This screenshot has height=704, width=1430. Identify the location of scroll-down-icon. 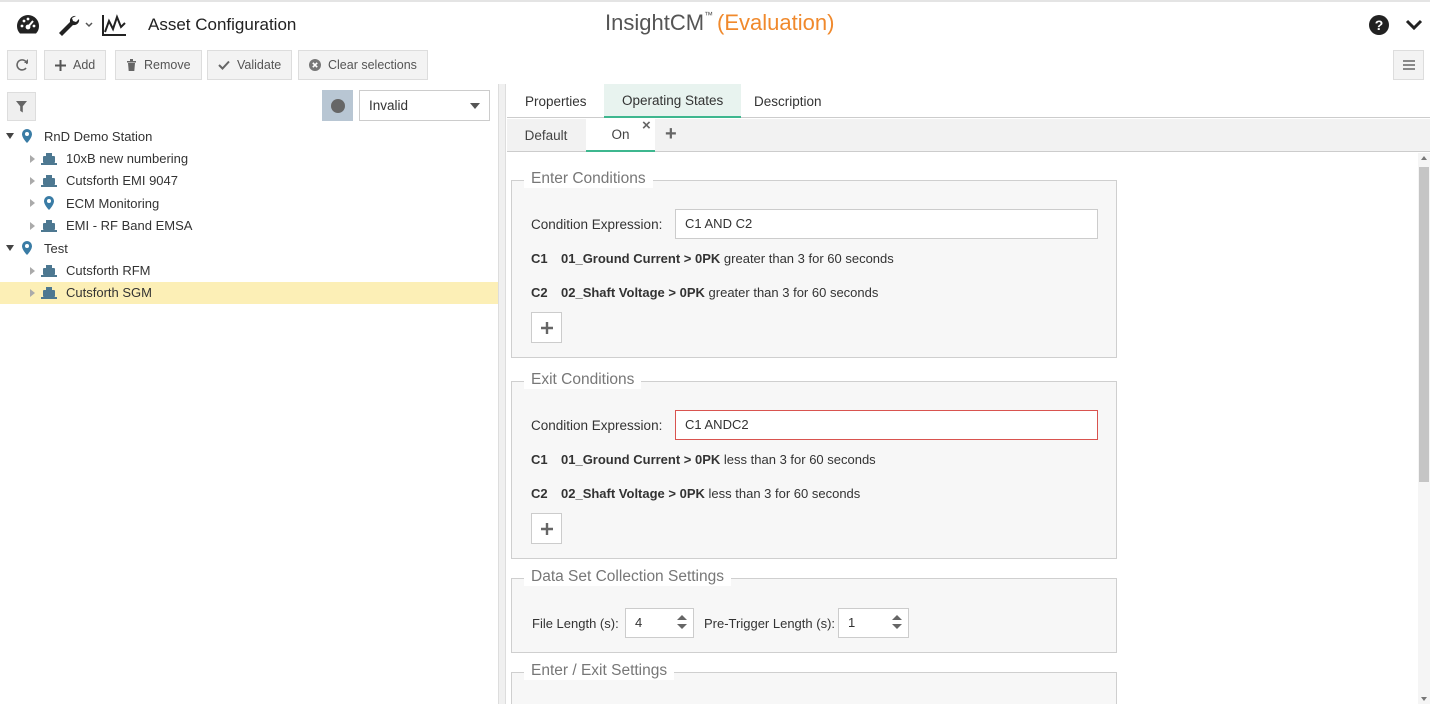
(1424, 699).